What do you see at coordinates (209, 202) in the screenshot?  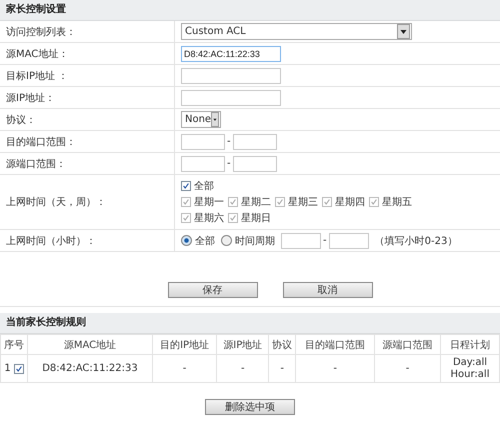 I see `checkbox-label: 星期一` at bounding box center [209, 202].